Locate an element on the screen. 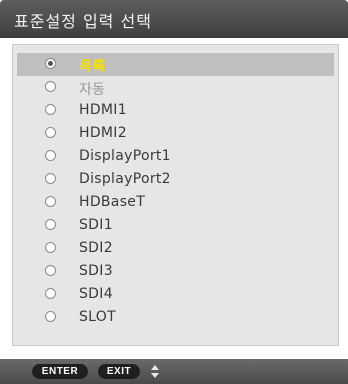 The image size is (348, 384). list-item-label: SDI3 is located at coordinates (96, 271).